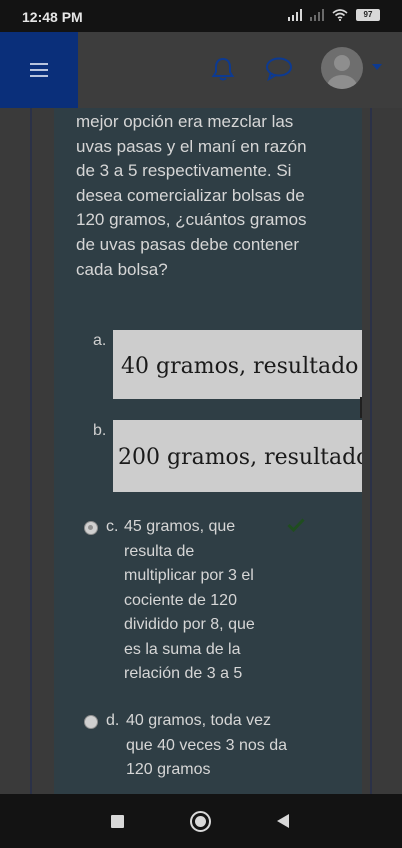 The height and width of the screenshot is (848, 402). What do you see at coordinates (361, 407) in the screenshot?
I see `divider` at bounding box center [361, 407].